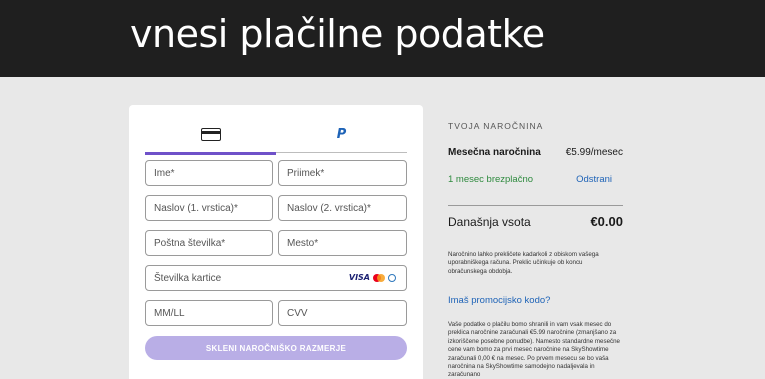 This screenshot has height=379, width=765. Describe the element at coordinates (535, 179) in the screenshot. I see `free-trial-row: 1 mesec brezplačno Odstrani` at that location.